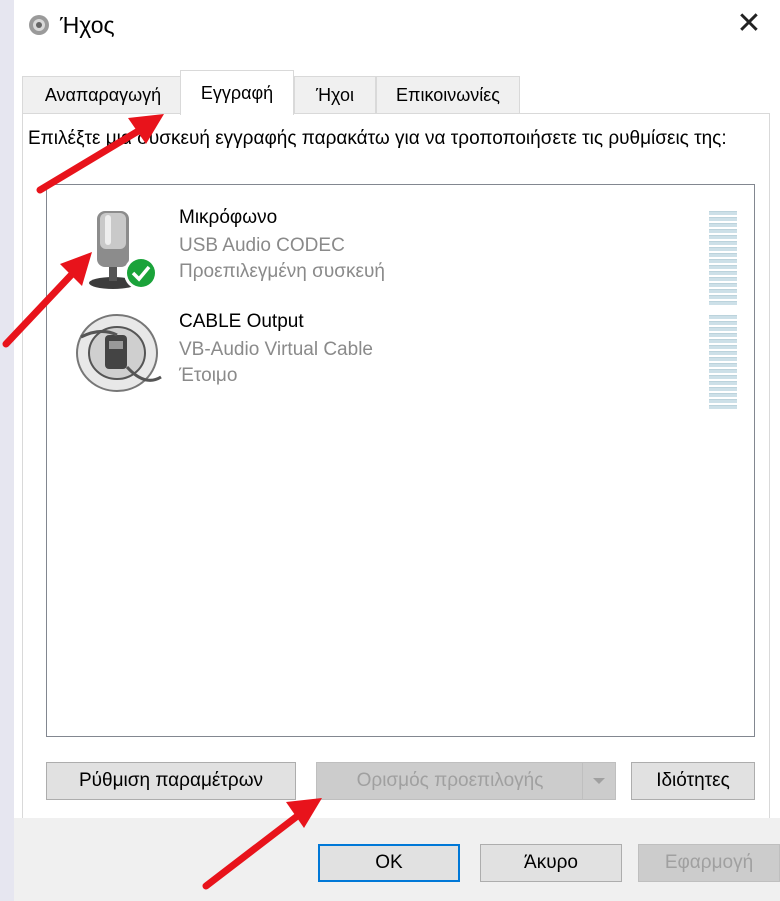 The width and height of the screenshot is (780, 901). What do you see at coordinates (119, 353) in the screenshot?
I see `virtual-cable-icon` at bounding box center [119, 353].